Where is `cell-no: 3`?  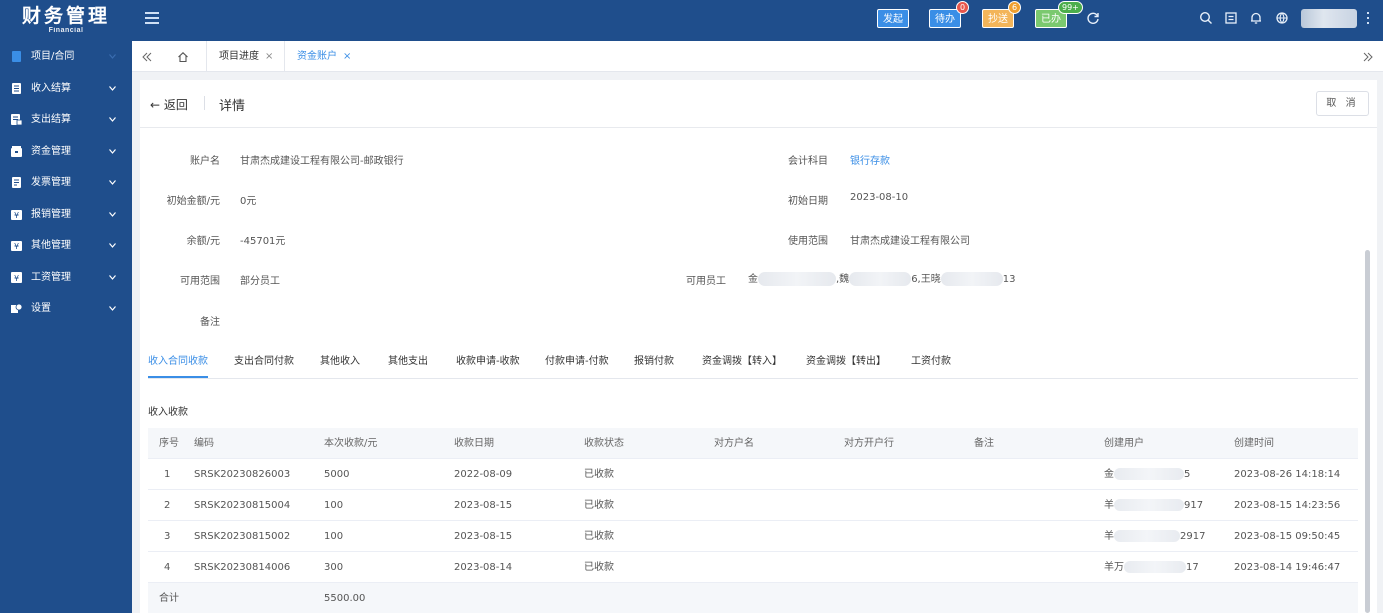 cell-no: 3 is located at coordinates (167, 536).